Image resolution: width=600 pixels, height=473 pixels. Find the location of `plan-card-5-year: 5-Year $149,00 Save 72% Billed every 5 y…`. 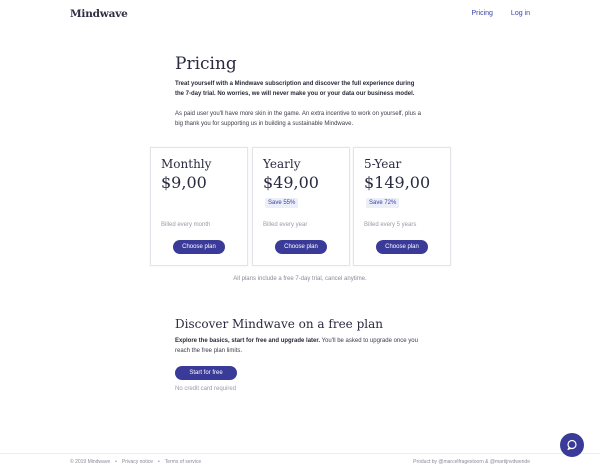

plan-card-5-year: 5-Year $149,00 Save 72% Billed every 5 y… is located at coordinates (402, 206).